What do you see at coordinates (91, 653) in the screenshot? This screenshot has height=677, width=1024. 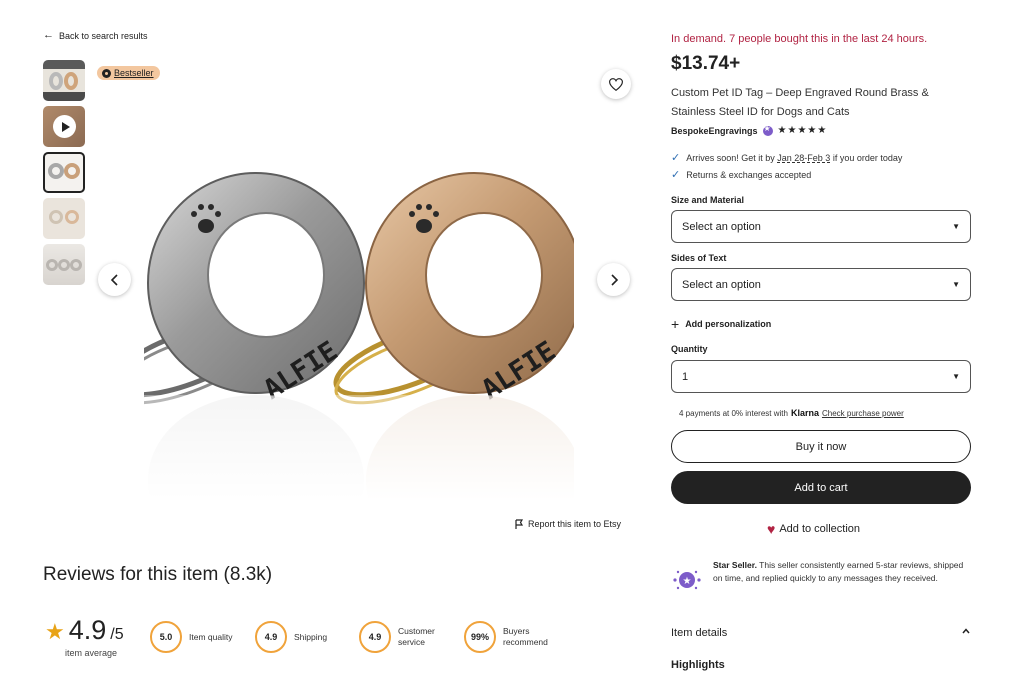 I see `rating-average-label: item average` at bounding box center [91, 653].